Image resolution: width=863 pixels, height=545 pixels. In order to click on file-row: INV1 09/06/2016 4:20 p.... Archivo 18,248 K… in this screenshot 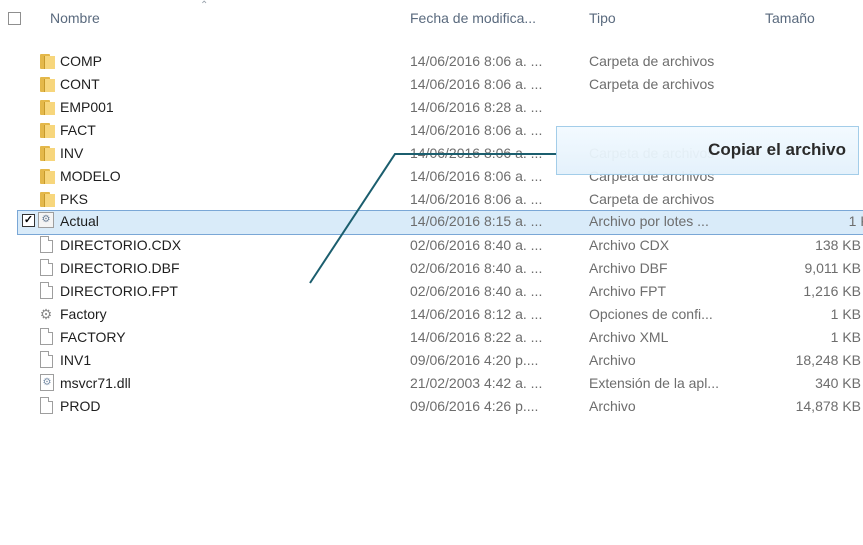, I will do `click(431, 360)`.